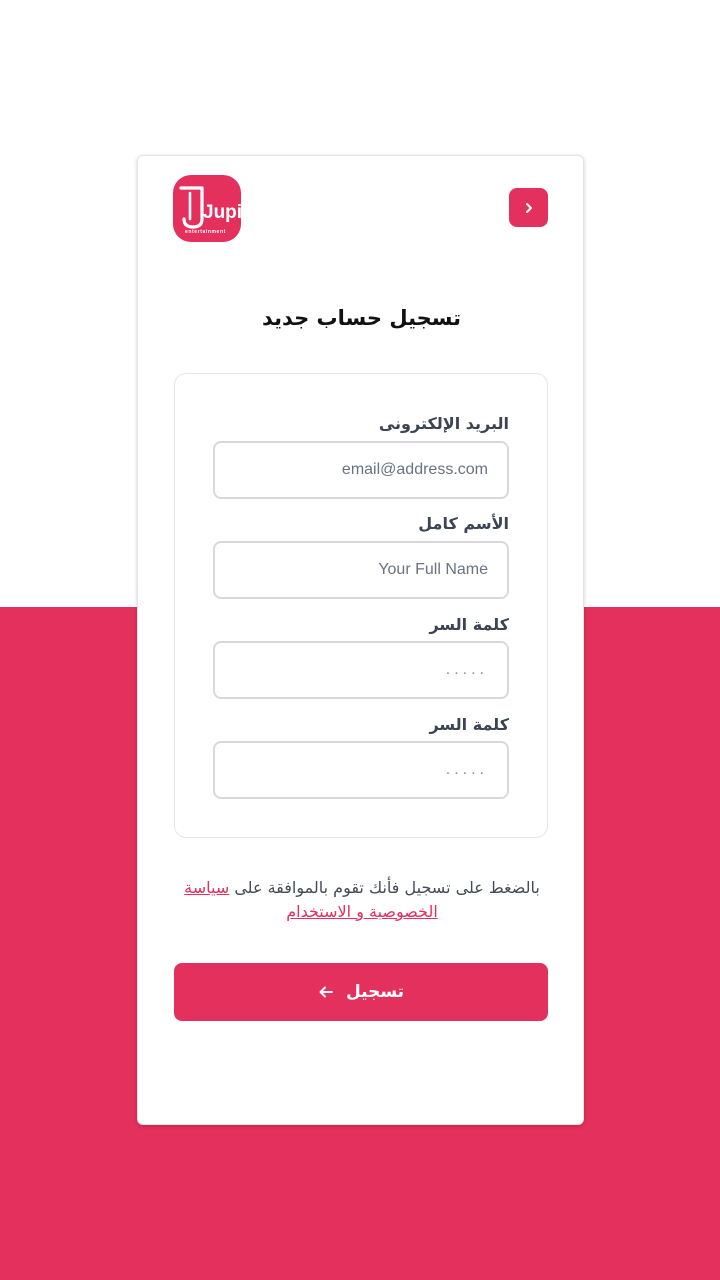 The image size is (720, 1280). Describe the element at coordinates (326, 992) in the screenshot. I see `arrow-left-icon` at that location.